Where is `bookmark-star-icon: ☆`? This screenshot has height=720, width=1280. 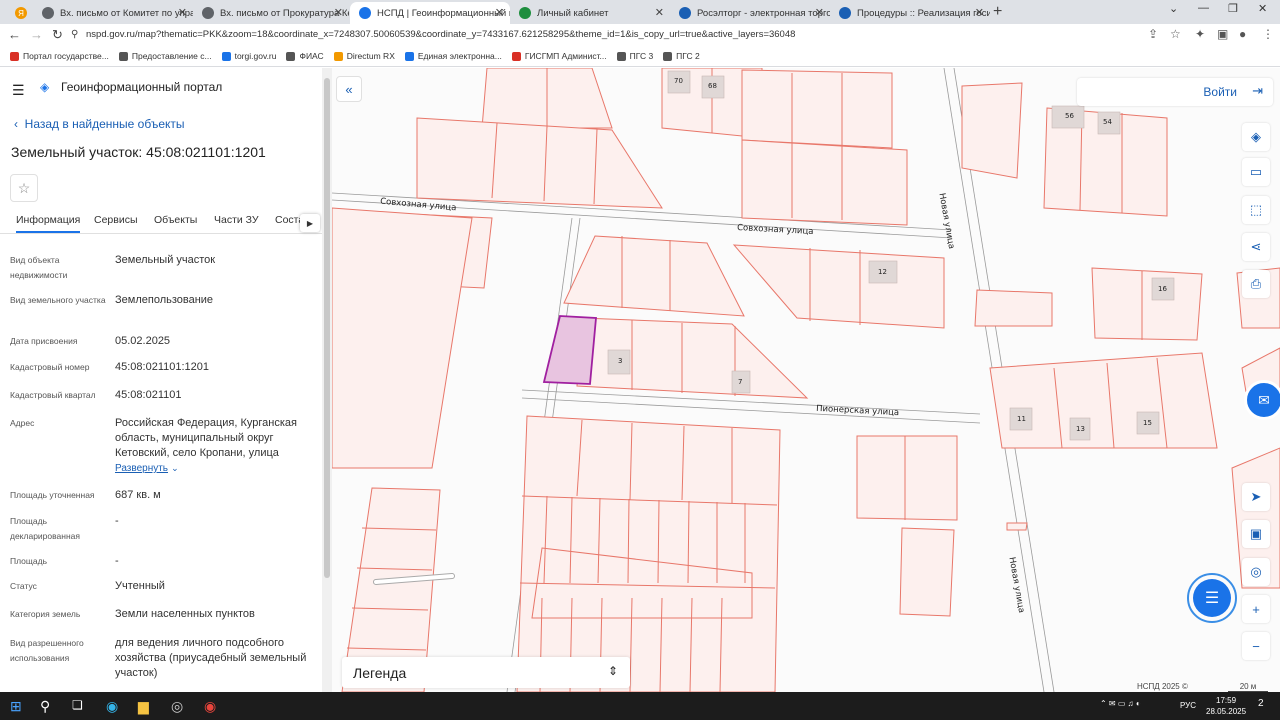
bookmark-star-icon: ☆ is located at coordinates (1175, 34).